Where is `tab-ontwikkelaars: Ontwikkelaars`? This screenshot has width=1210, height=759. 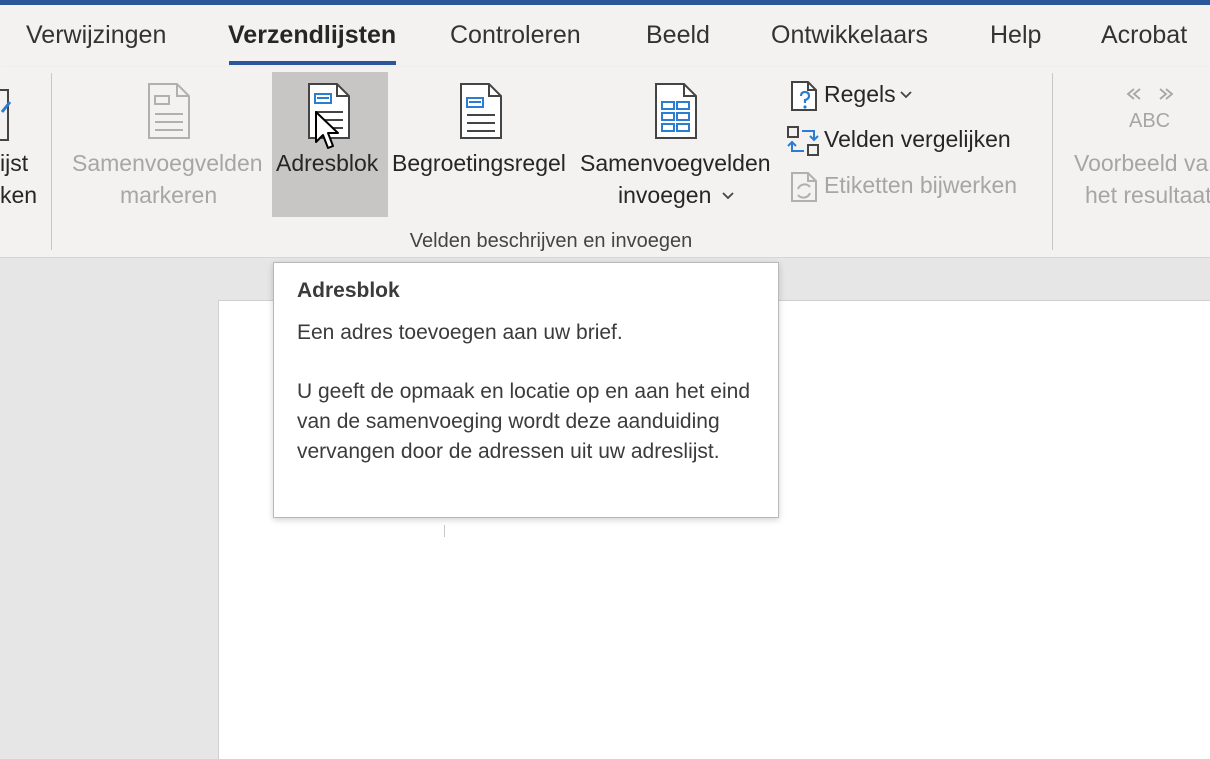 tab-ontwikkelaars: Ontwikkelaars is located at coordinates (849, 35).